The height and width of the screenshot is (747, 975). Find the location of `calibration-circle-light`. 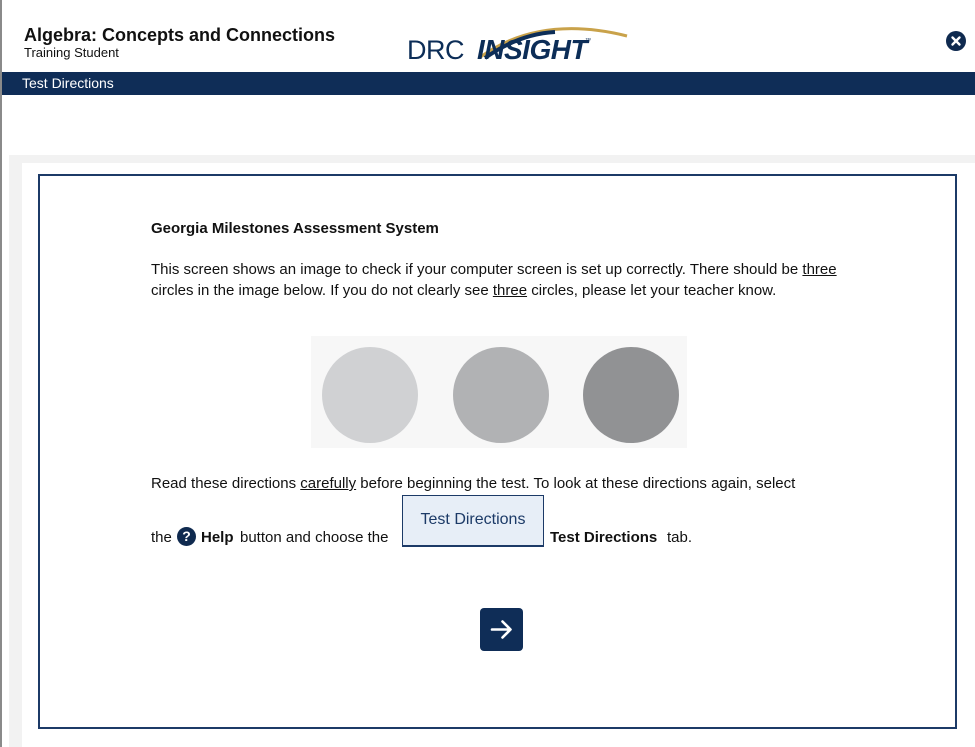

calibration-circle-light is located at coordinates (370, 395).